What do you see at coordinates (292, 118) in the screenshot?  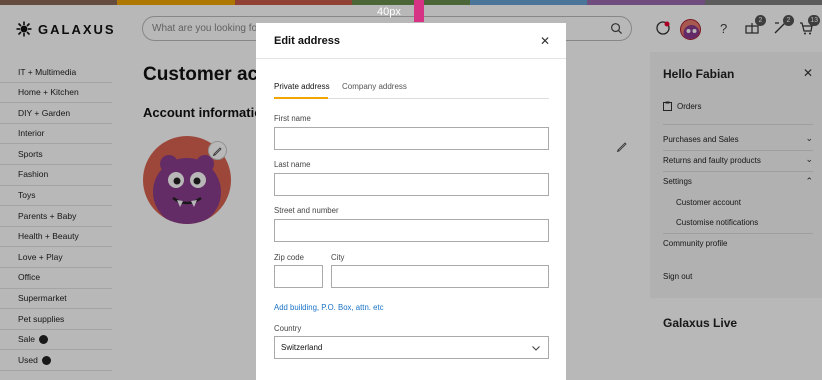 I see `first-name-label: First name` at bounding box center [292, 118].